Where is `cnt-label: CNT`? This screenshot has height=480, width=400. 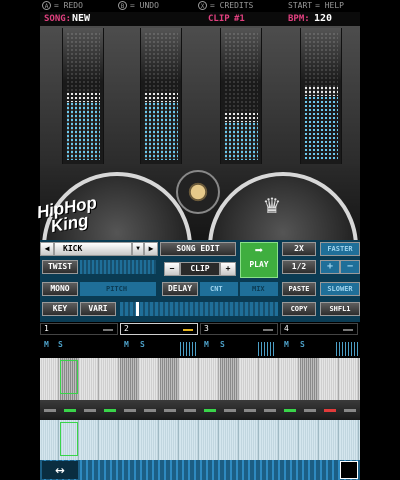 cnt-label: CNT is located at coordinates (216, 289).